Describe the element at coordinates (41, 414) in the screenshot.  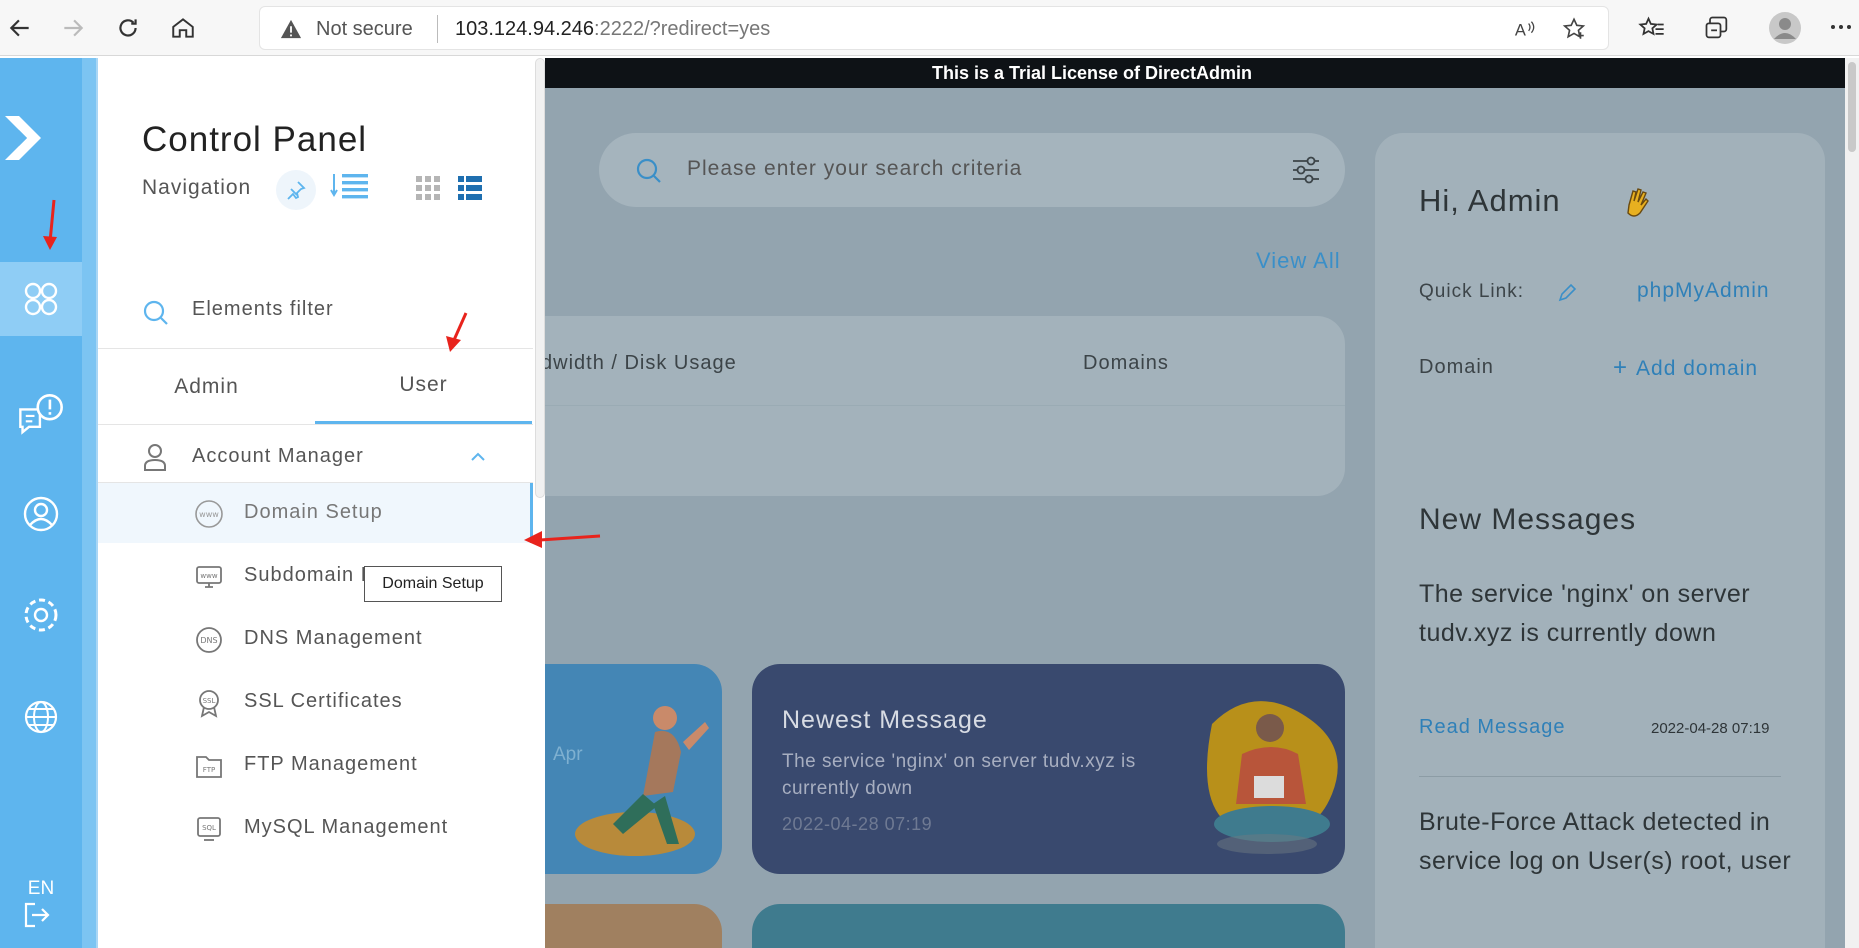
I see `messages-icon` at that location.